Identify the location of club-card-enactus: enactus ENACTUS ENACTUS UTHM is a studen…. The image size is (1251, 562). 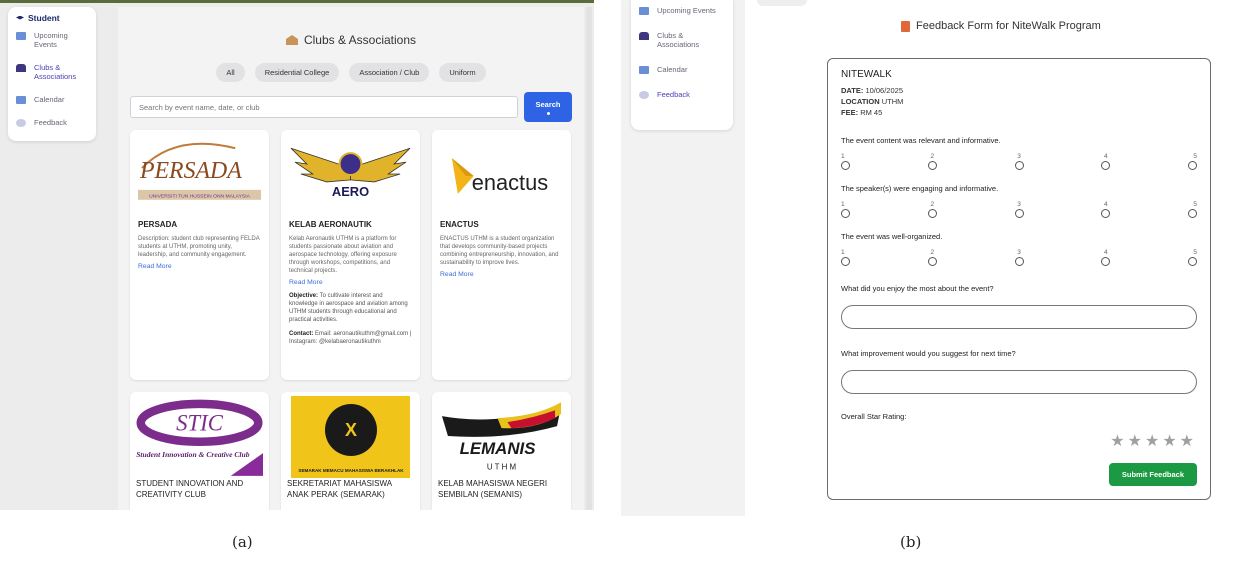
(501, 255).